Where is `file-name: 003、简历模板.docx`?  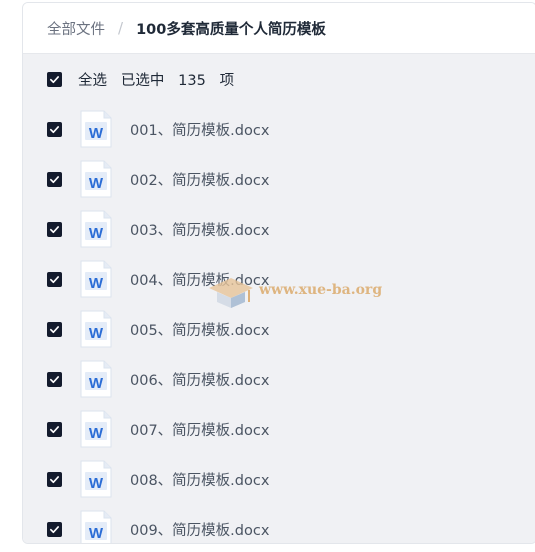
file-name: 003、简历模板.docx is located at coordinates (199, 229).